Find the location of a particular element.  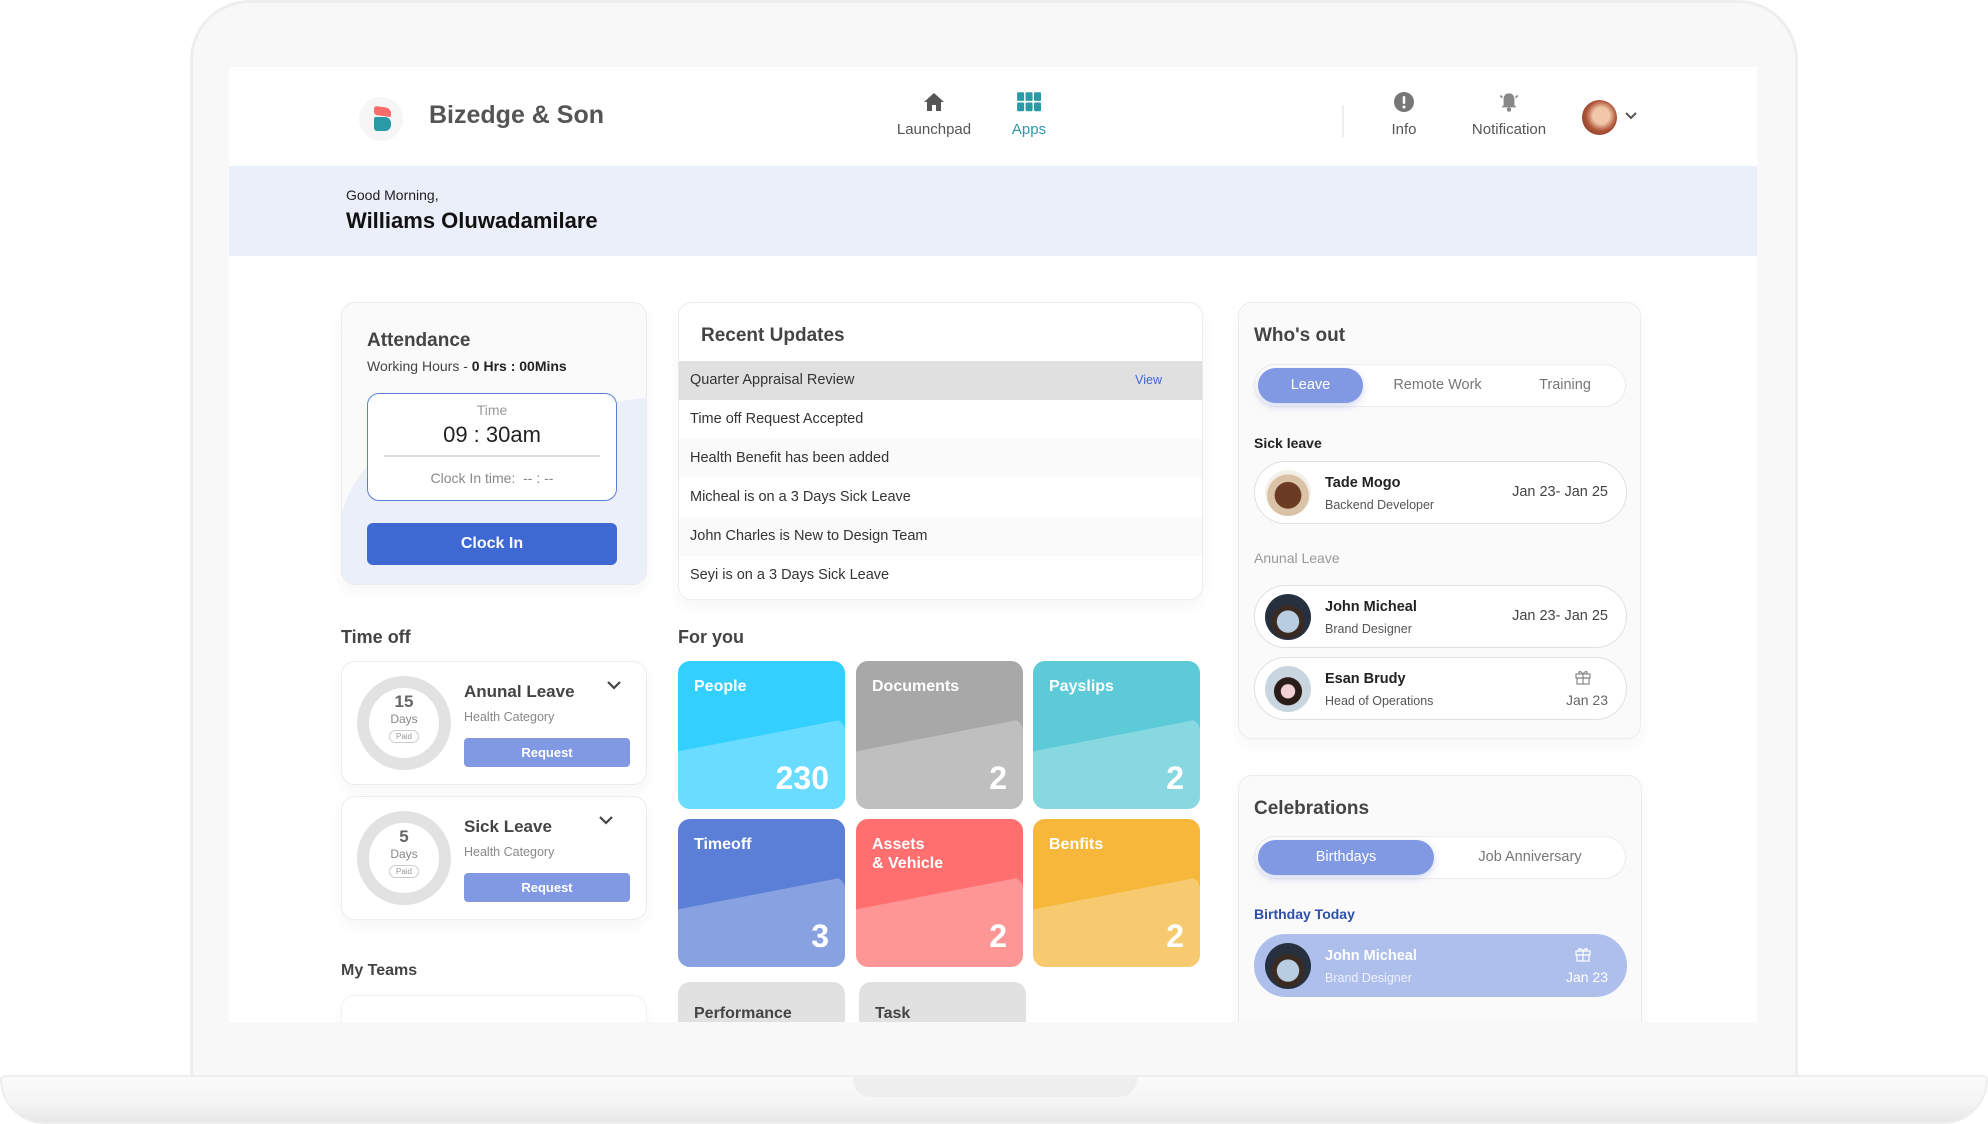

tile-performance: Performance is located at coordinates (761, 1002).